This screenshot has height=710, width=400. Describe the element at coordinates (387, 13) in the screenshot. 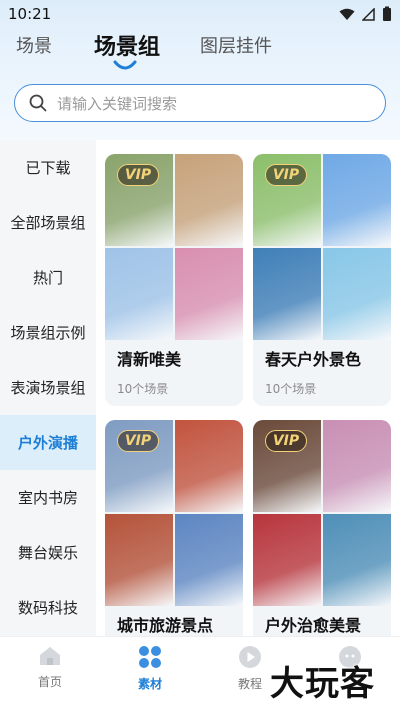

I see `battery-icon` at that location.